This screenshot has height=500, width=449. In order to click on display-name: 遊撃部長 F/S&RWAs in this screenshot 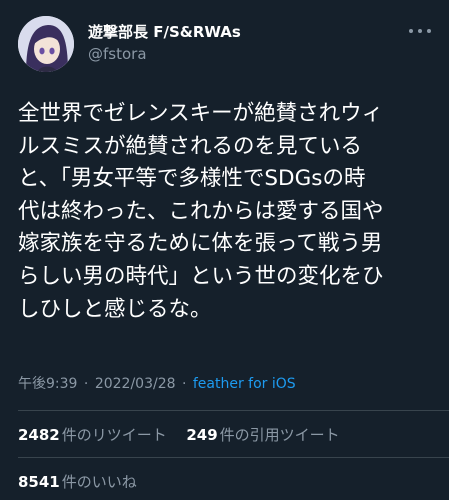, I will do `click(164, 32)`.